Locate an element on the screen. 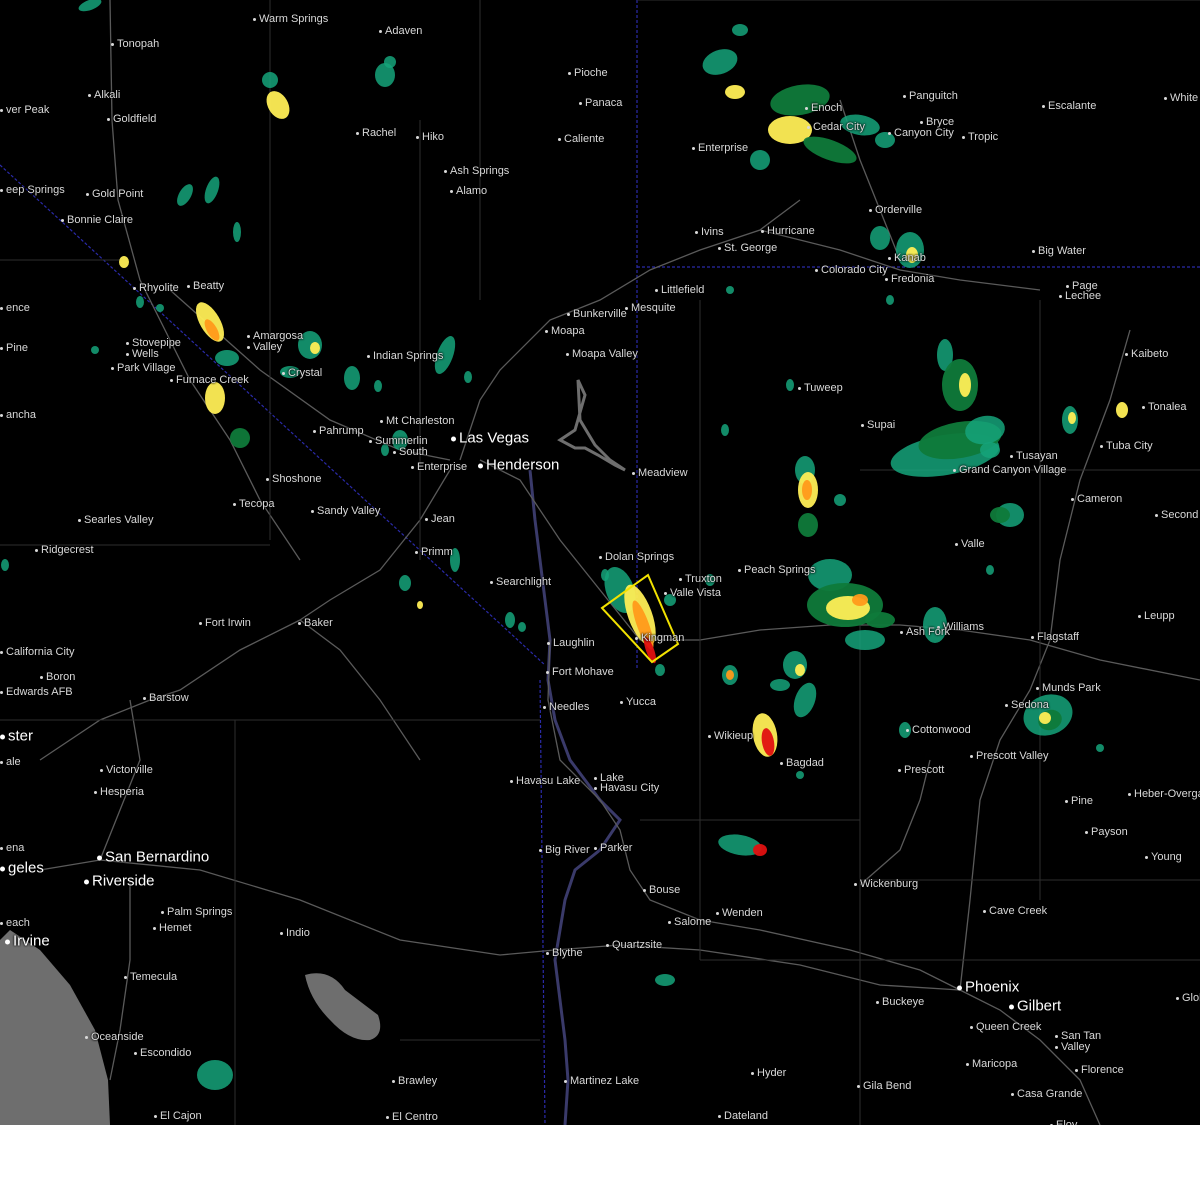  city-label: Kingman is located at coordinates (659, 638).